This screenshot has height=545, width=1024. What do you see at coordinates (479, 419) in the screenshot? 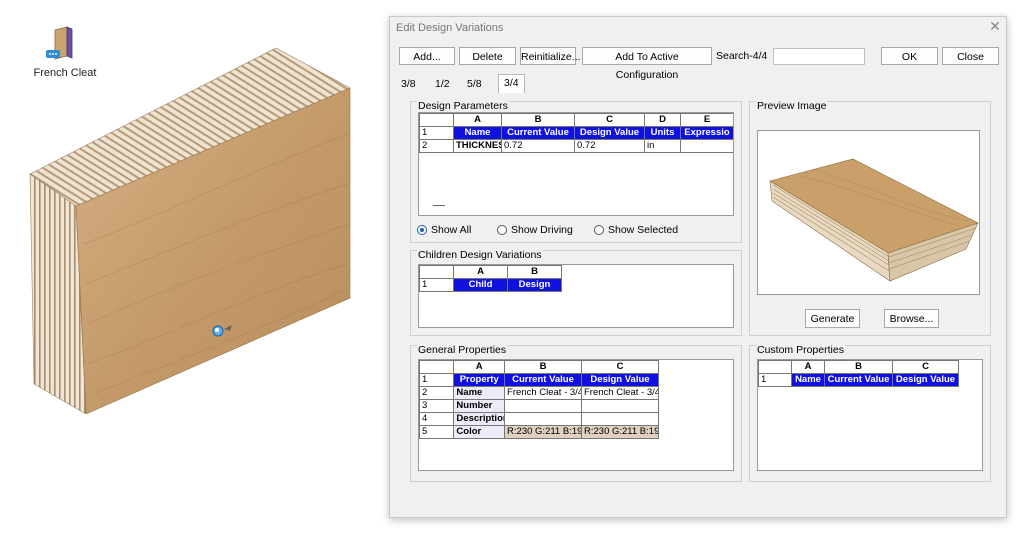
I see `grid-cell: Description` at bounding box center [479, 419].